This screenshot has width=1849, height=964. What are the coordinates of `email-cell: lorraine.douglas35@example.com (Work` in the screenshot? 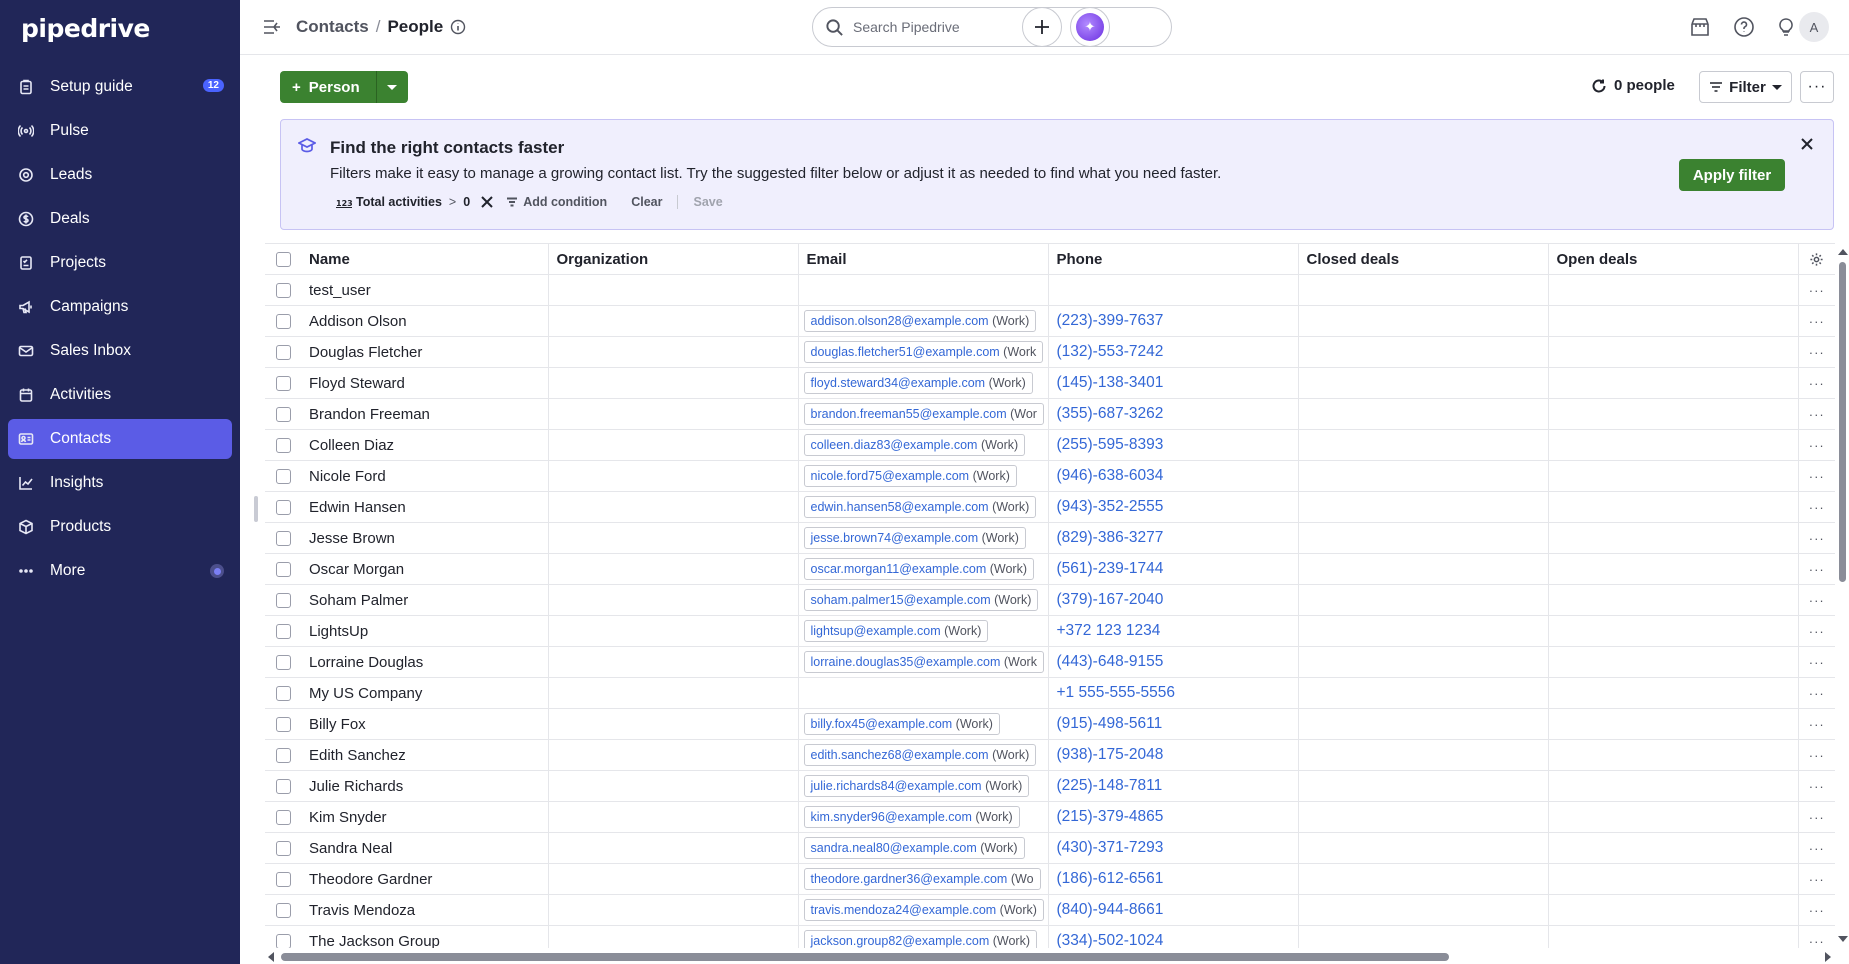 It's located at (923, 662).